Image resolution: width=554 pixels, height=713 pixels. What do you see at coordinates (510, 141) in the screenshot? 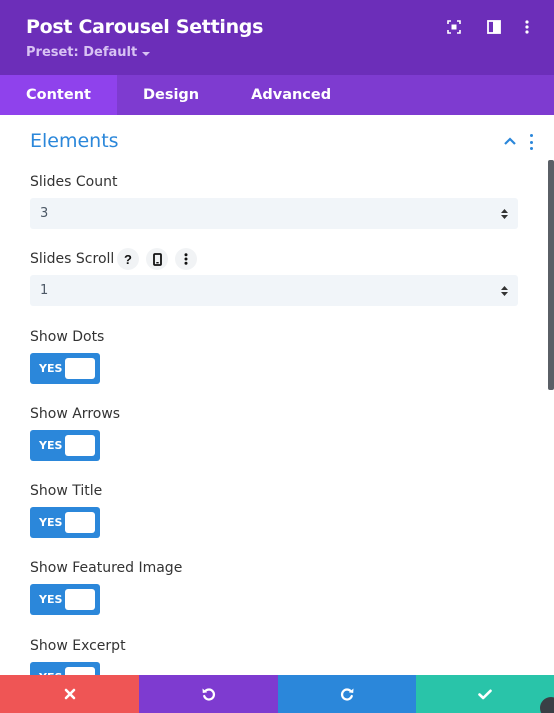
I see `chevron-up-icon` at bounding box center [510, 141].